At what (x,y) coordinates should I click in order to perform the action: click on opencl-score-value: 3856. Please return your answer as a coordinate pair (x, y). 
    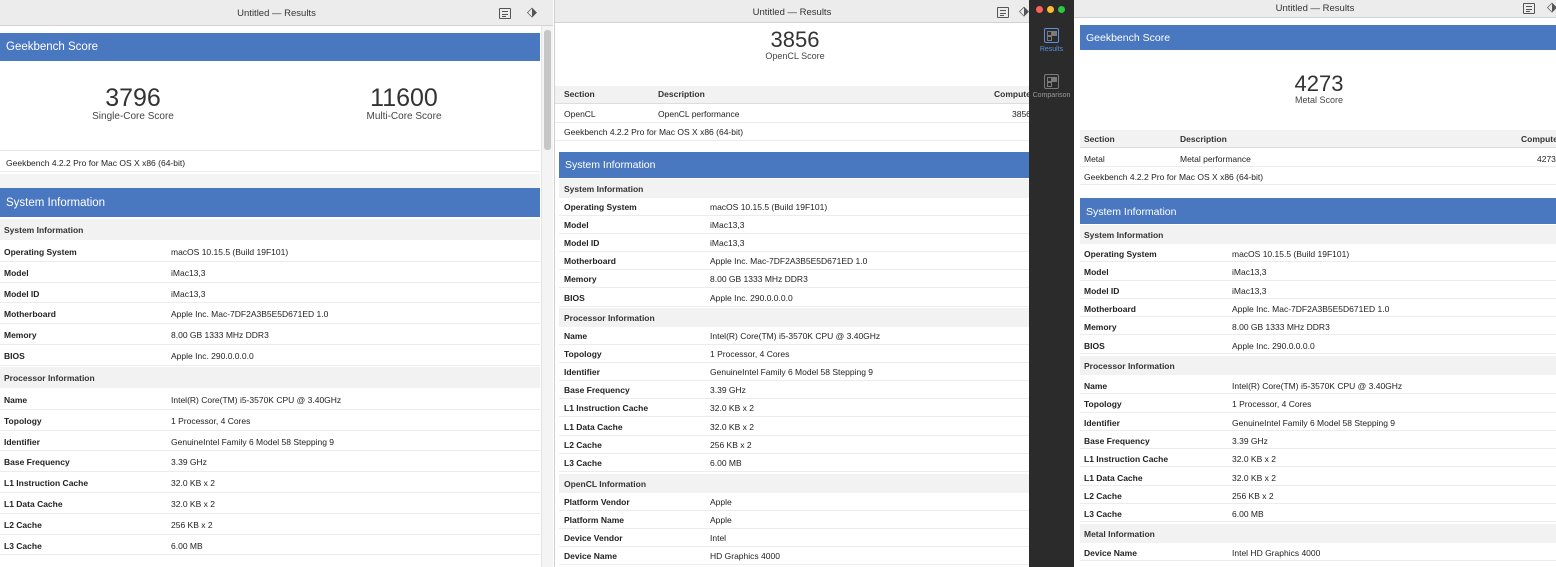
    Looking at the image, I should click on (795, 39).